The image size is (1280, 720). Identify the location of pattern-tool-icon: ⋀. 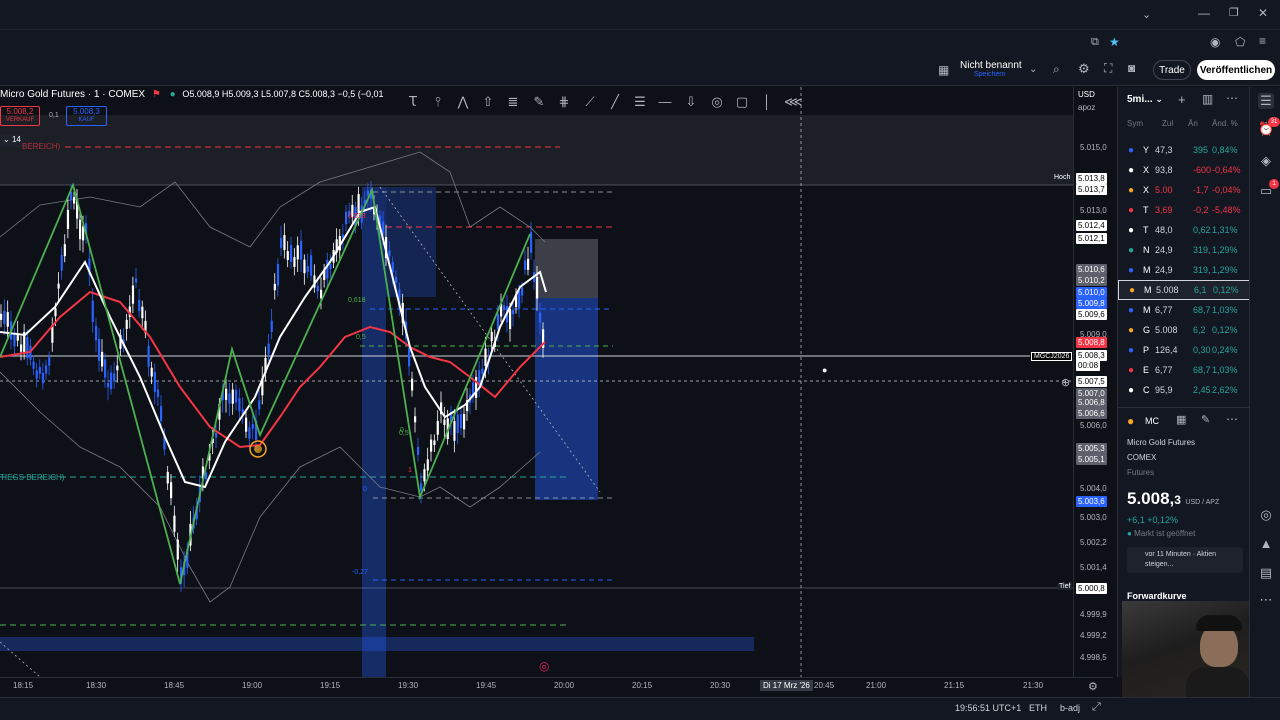
(463, 102).